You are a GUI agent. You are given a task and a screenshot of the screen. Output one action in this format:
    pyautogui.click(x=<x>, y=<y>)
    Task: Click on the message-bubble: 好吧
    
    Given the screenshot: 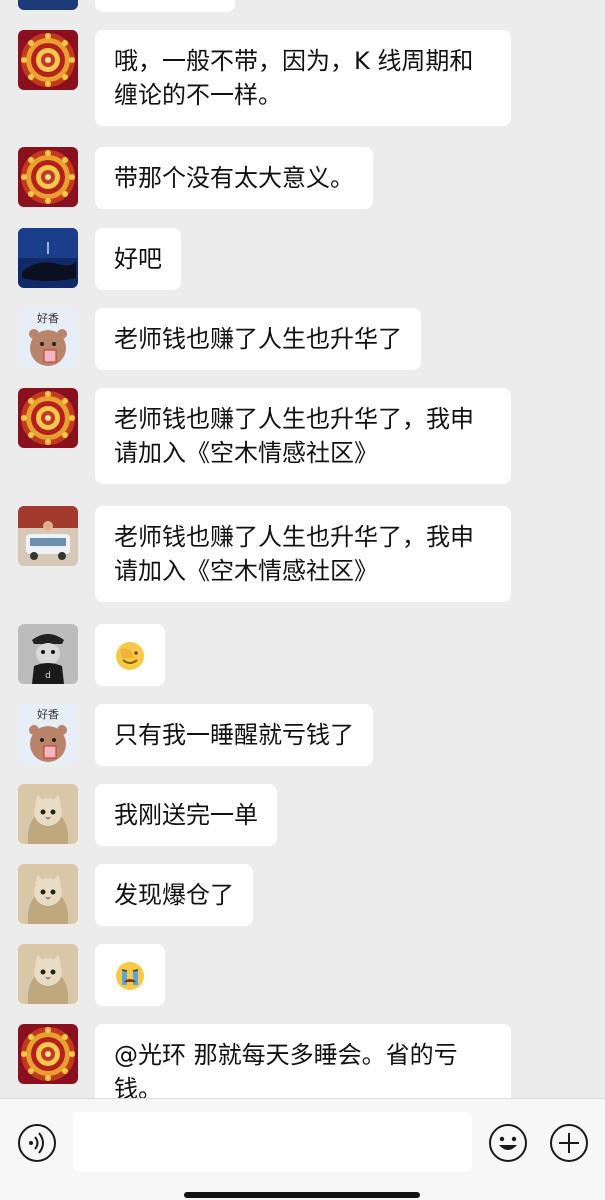 What is the action you would take?
    pyautogui.click(x=138, y=259)
    